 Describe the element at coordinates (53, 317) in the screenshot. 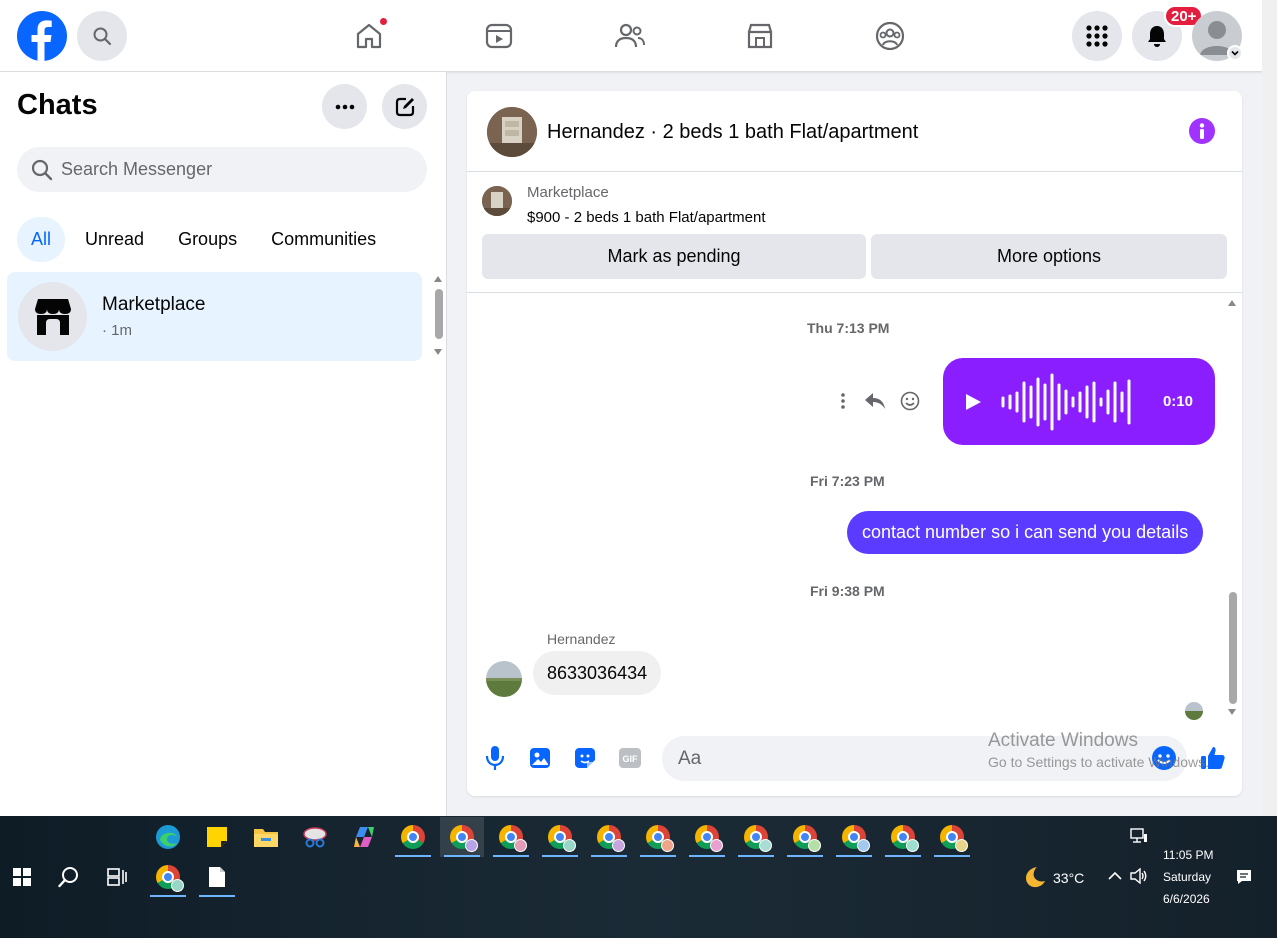

I see `marketplace-icon` at that location.